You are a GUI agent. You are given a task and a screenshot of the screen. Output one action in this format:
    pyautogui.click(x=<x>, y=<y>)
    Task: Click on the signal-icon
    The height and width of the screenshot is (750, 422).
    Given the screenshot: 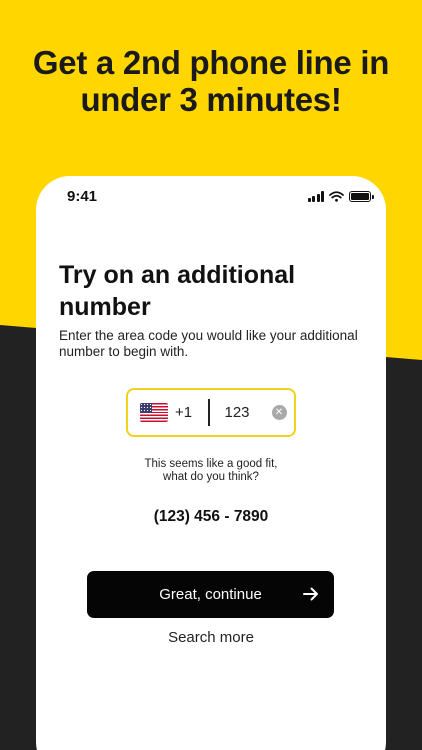 What is the action you would take?
    pyautogui.click(x=315, y=196)
    